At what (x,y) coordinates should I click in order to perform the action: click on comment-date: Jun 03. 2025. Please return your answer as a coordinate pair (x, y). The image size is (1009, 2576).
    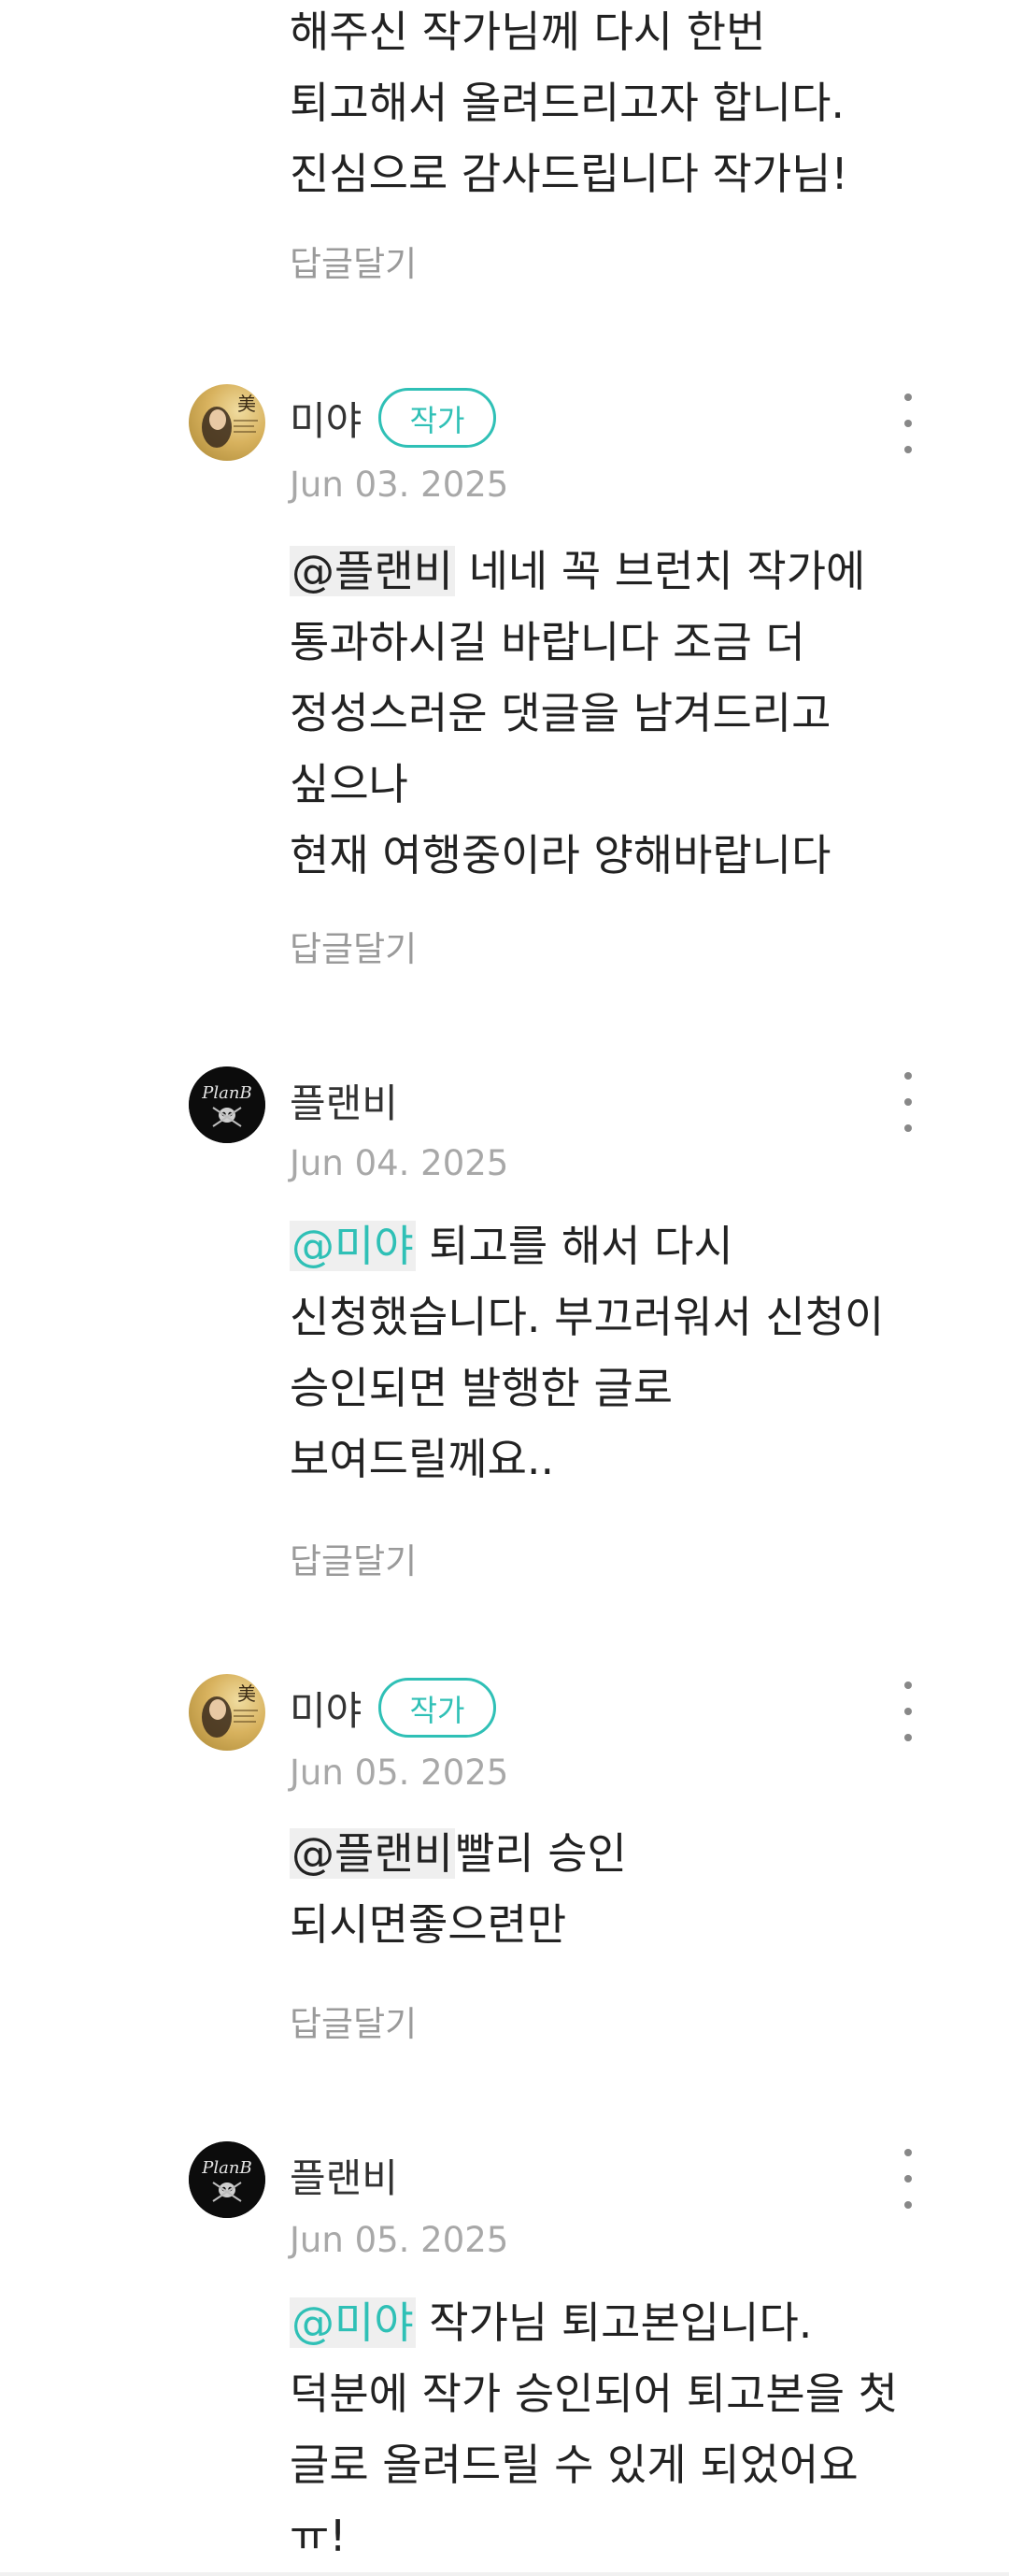
    Looking at the image, I should click on (399, 485).